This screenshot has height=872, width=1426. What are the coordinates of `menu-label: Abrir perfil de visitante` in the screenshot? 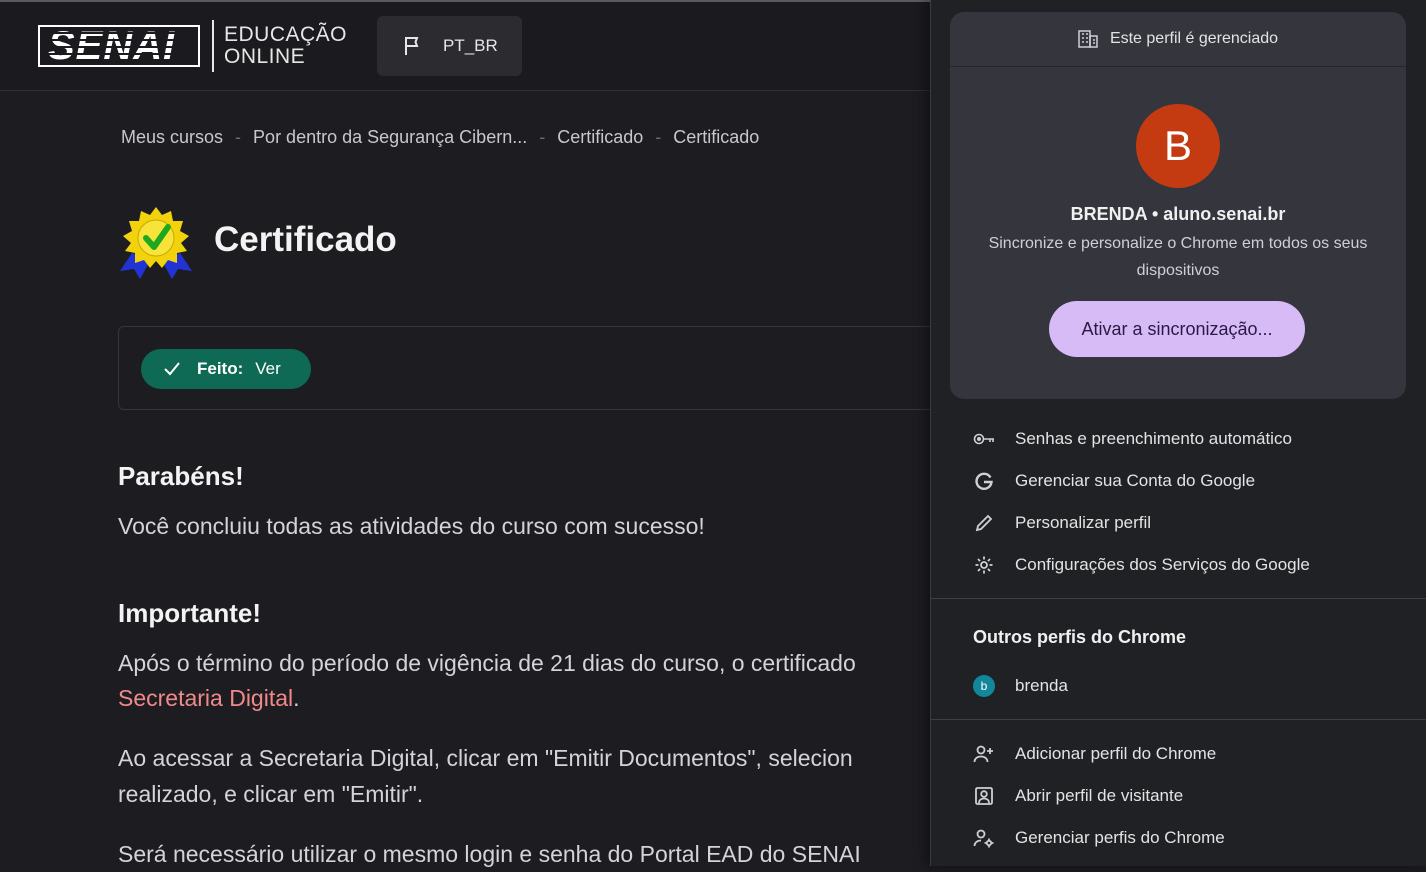 It's located at (1099, 795).